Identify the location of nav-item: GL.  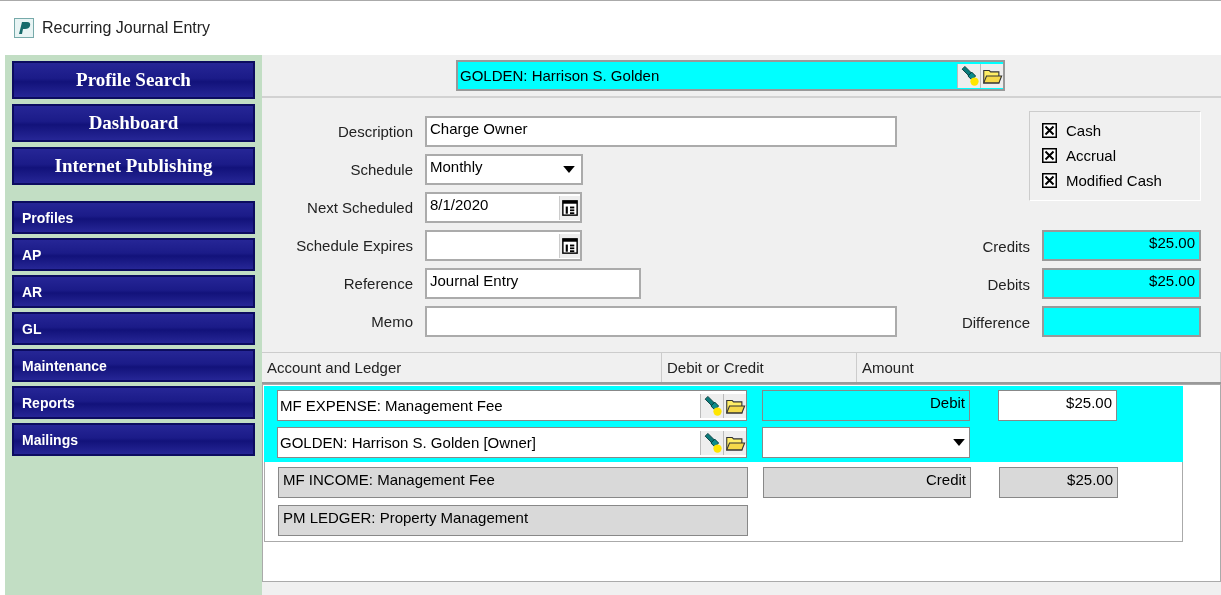
(133, 328).